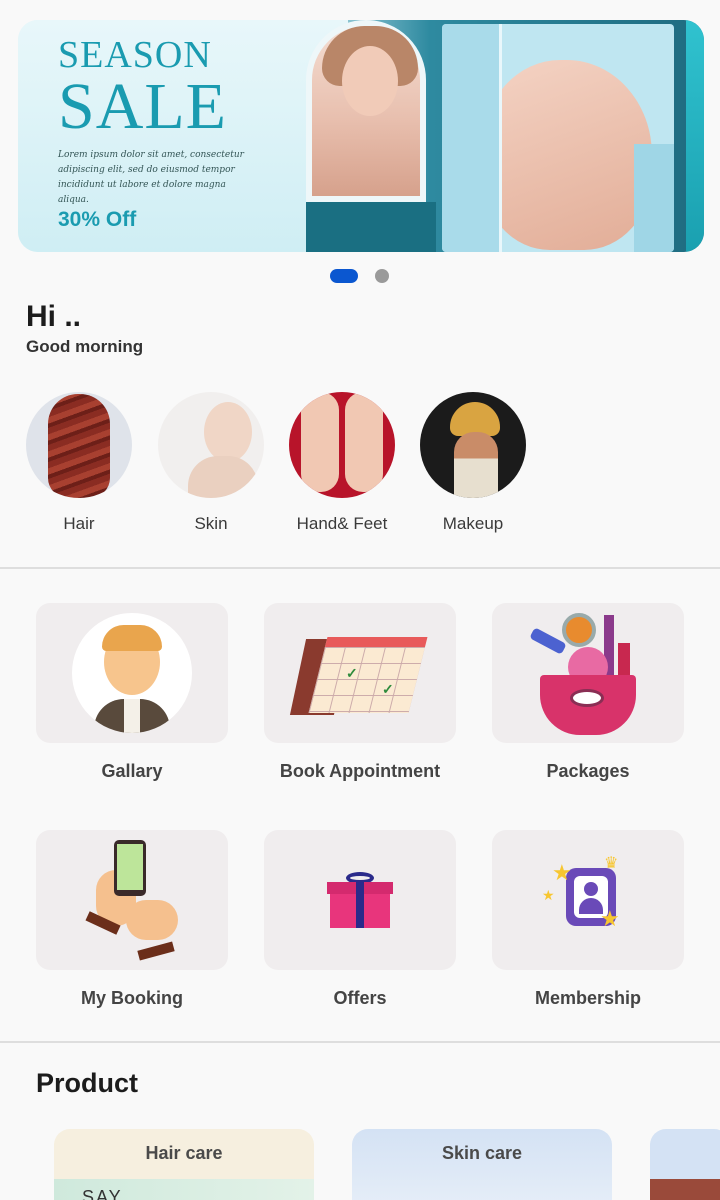 This screenshot has width=720, height=1200. What do you see at coordinates (360, 998) in the screenshot?
I see `tile-label: Offers` at bounding box center [360, 998].